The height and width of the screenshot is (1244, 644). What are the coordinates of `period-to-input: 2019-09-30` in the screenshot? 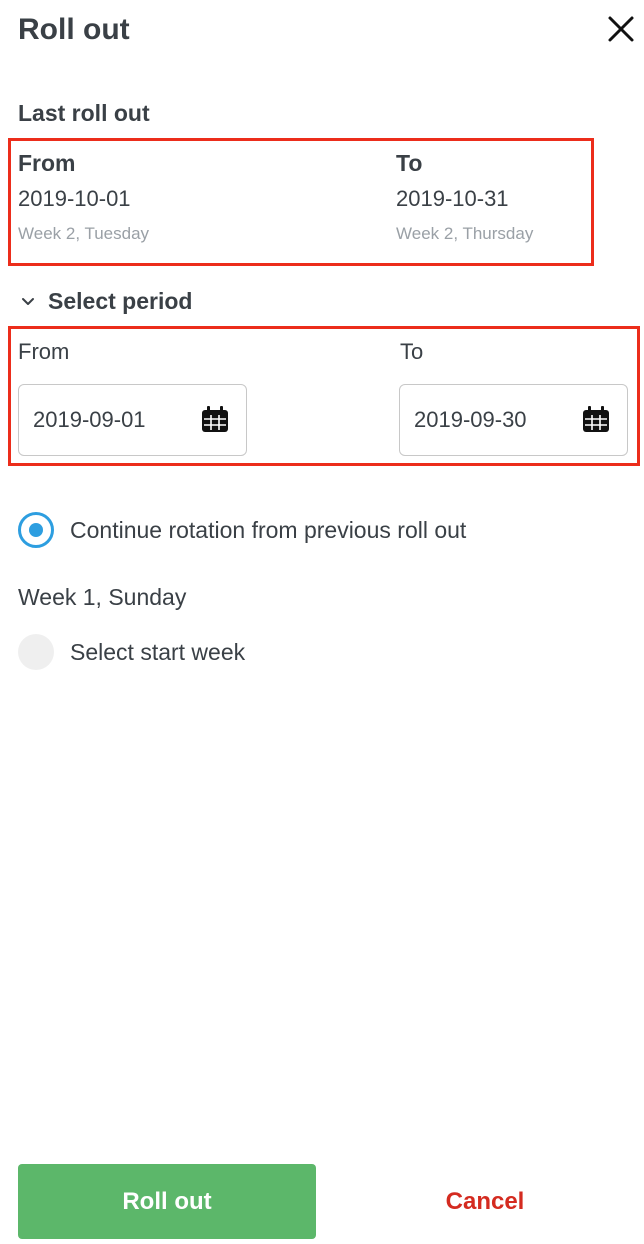 It's located at (513, 420).